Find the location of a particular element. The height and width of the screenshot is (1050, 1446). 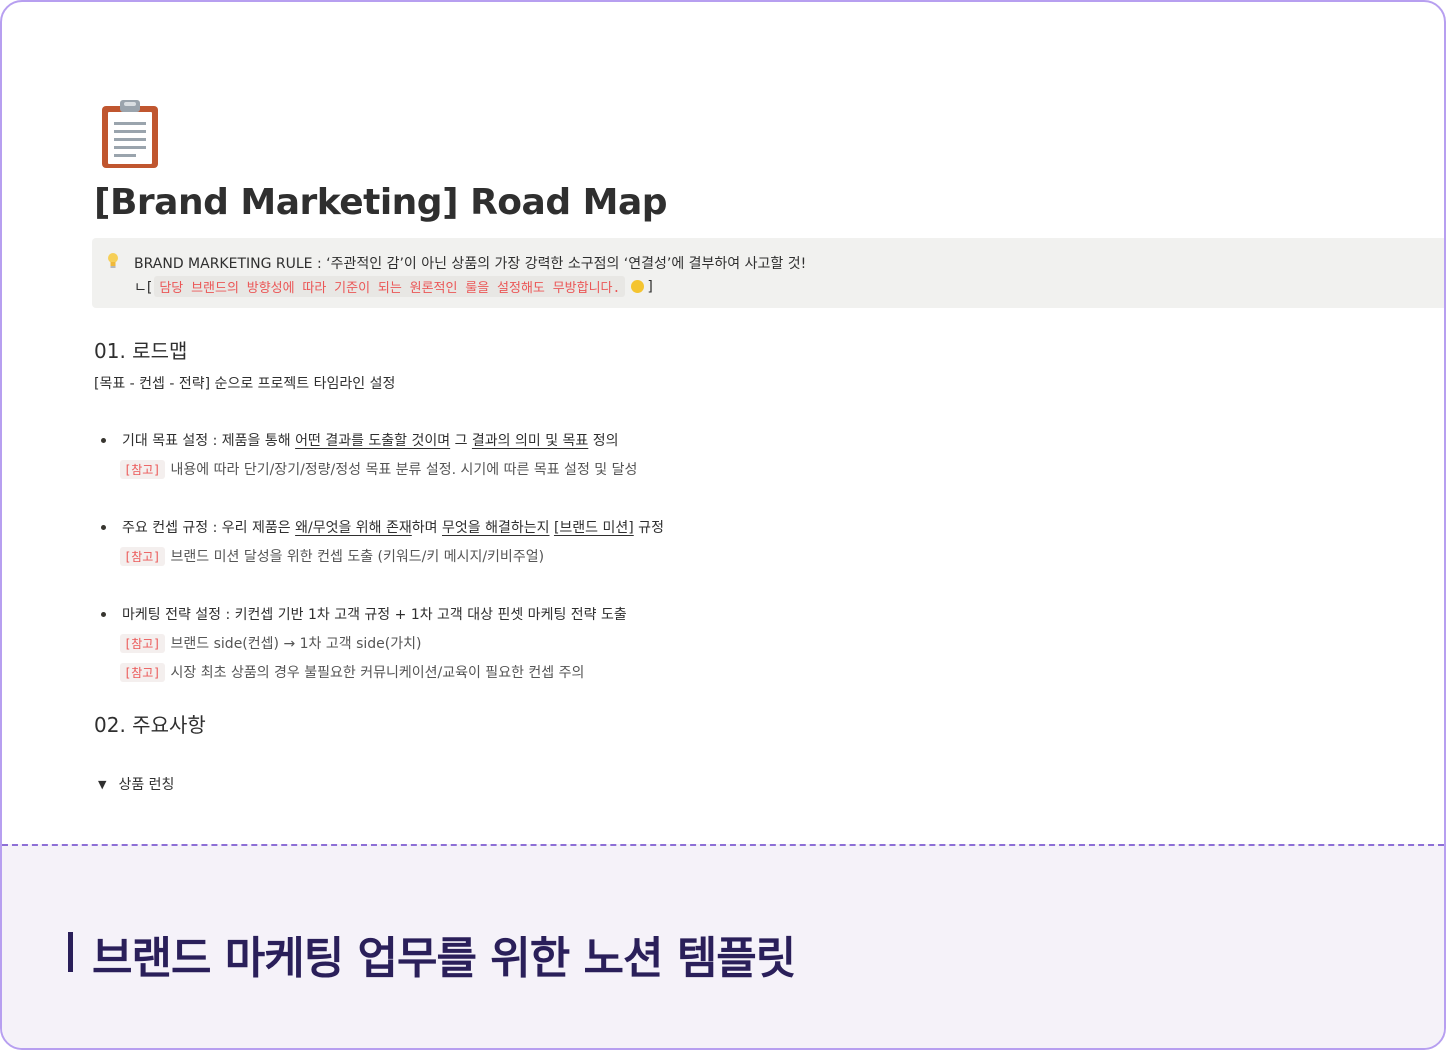

toggle-block-product-launch: ▼ 상품 런칭 is located at coordinates (136, 784).